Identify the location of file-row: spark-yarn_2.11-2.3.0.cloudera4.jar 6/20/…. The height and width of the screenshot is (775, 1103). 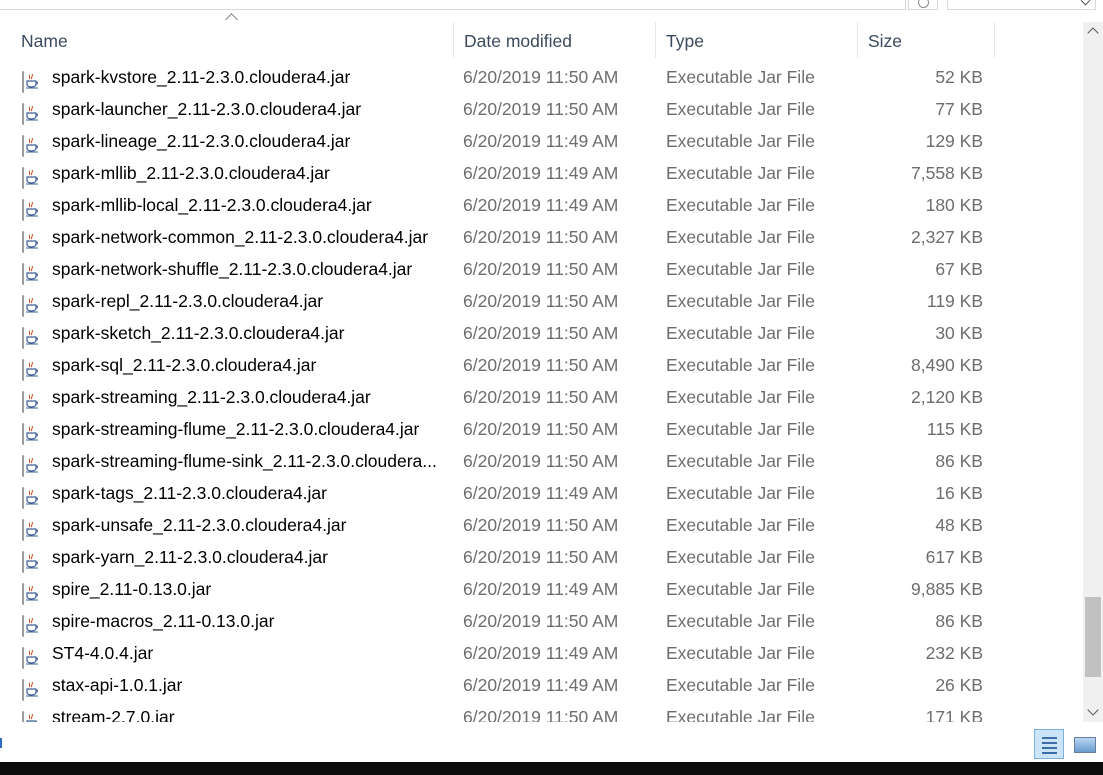
(541, 557).